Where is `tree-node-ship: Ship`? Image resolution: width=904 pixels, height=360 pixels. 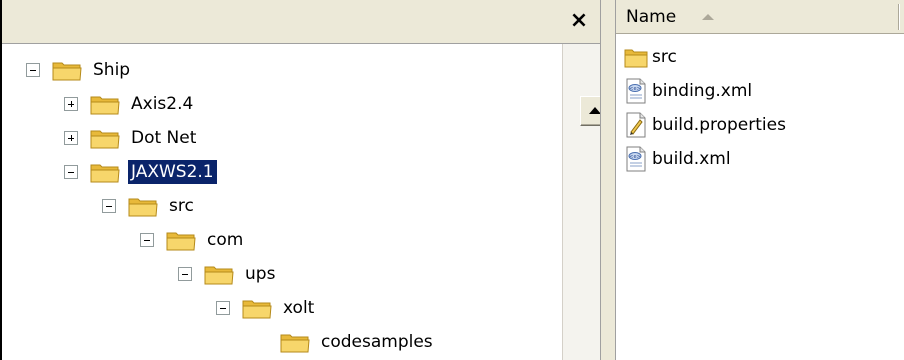 tree-node-ship: Ship is located at coordinates (79, 70).